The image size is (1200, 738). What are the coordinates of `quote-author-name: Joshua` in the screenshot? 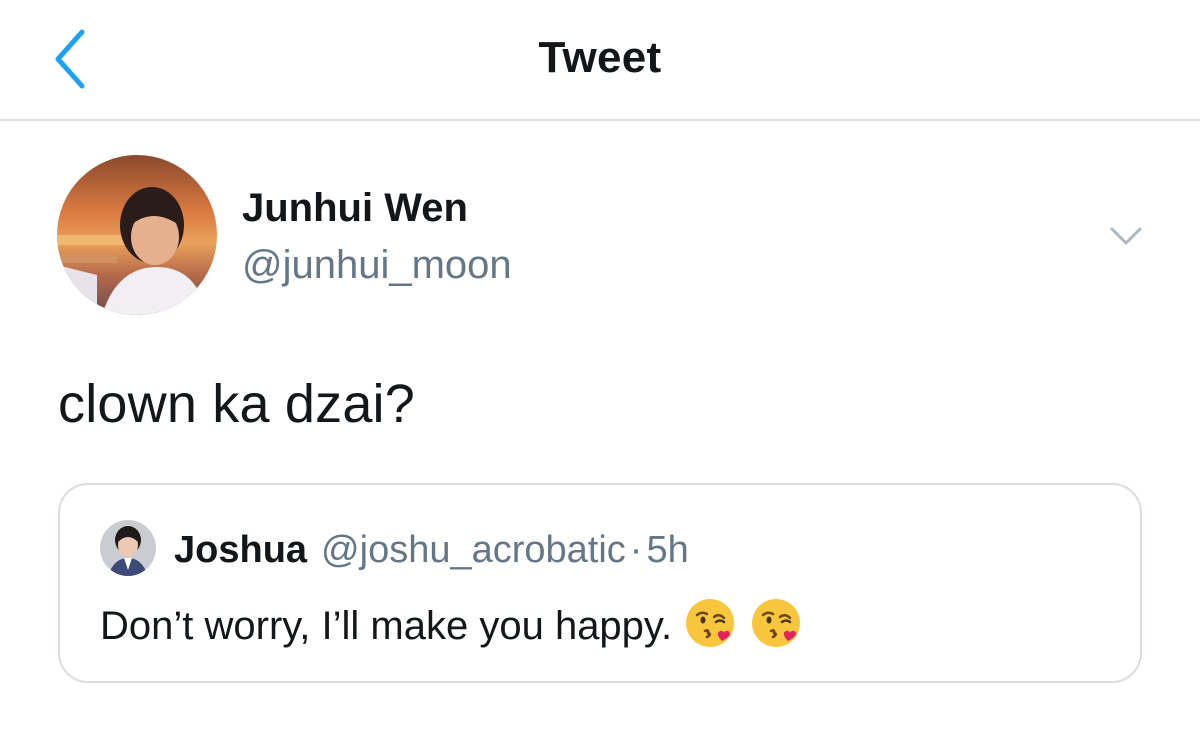 It's located at (241, 550).